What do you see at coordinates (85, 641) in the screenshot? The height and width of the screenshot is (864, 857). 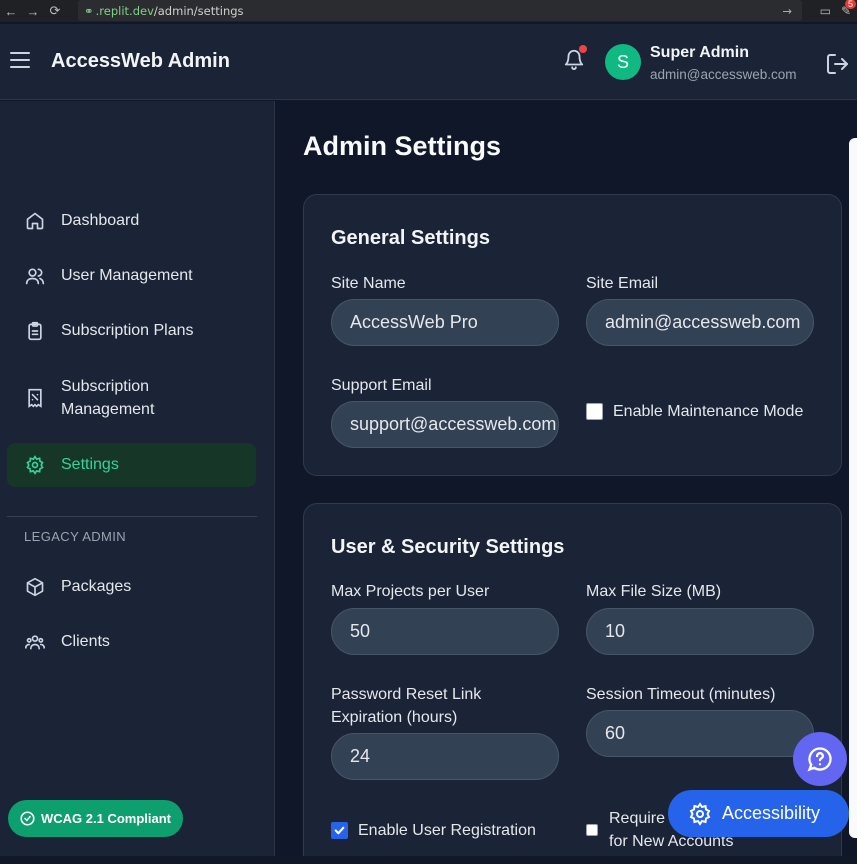 I see `sidebar-item-label: Clients` at bounding box center [85, 641].